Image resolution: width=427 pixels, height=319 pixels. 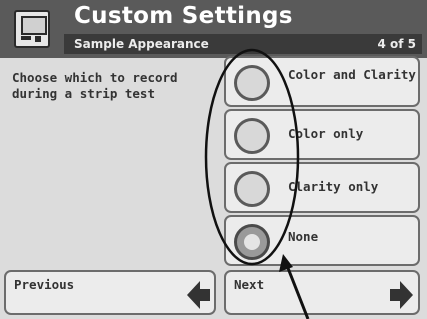 What do you see at coordinates (243, 44) in the screenshot?
I see `subheader-bar: Sample Appearance 4 of 5` at bounding box center [243, 44].